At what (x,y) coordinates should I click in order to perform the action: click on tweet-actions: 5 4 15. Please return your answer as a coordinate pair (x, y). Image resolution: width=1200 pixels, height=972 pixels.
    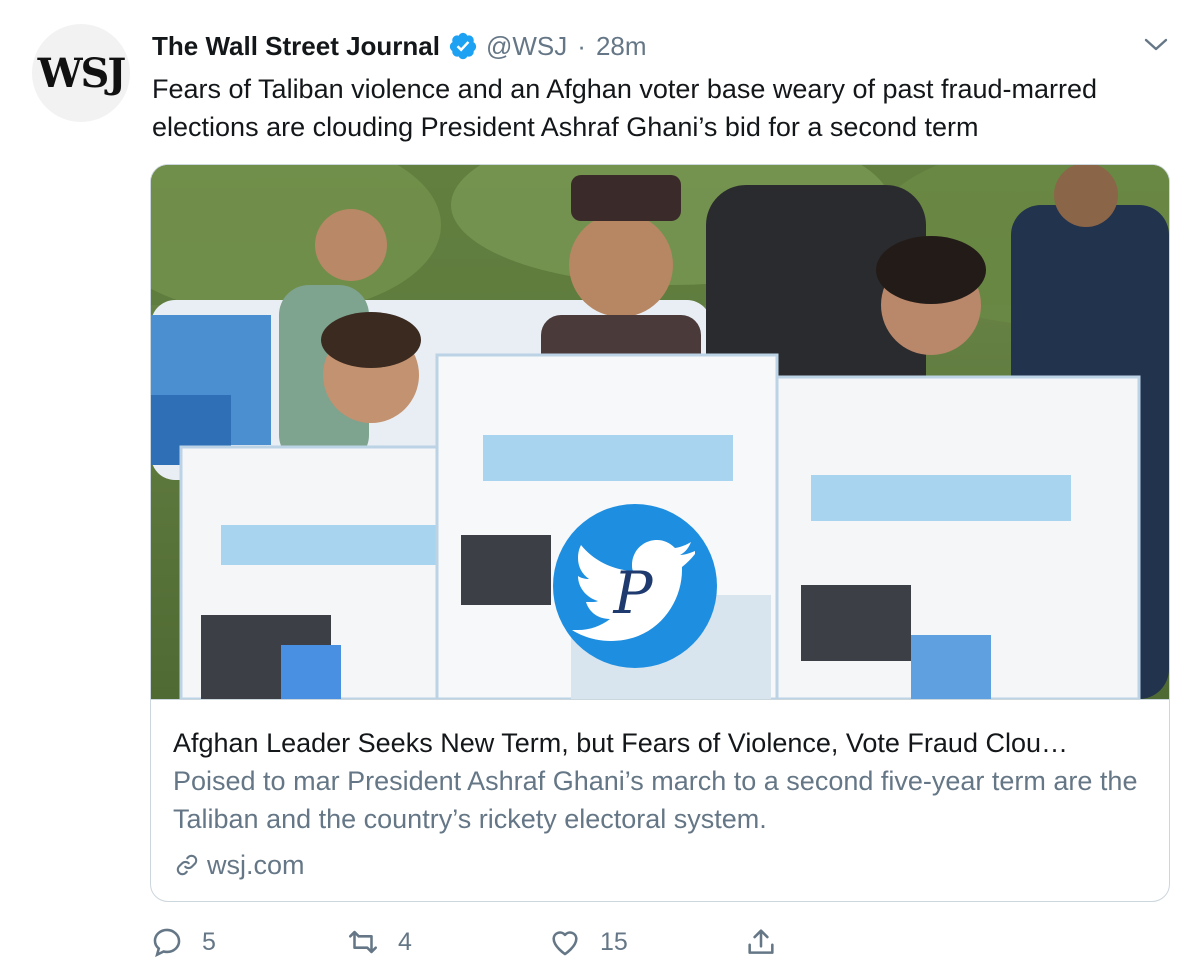
    Looking at the image, I should click on (500, 942).